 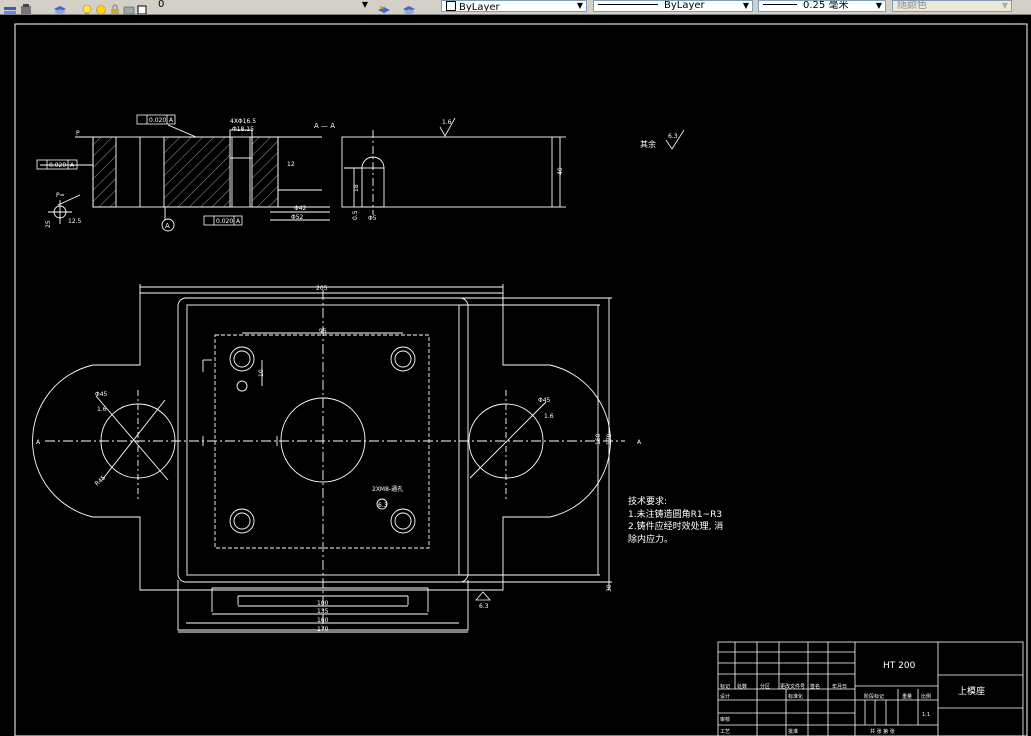 I want to click on layer-dropdown-value: 0, so click(x=161, y=5).